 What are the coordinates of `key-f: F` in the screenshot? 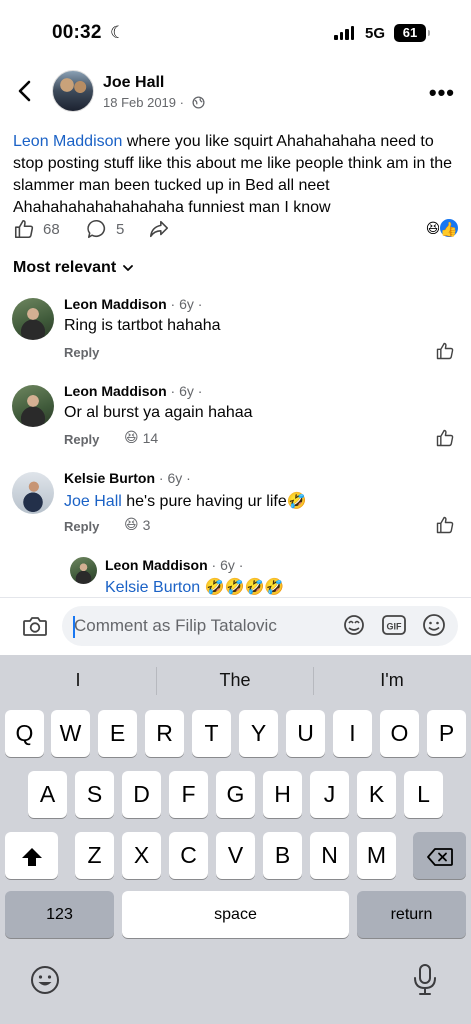 It's located at (188, 794).